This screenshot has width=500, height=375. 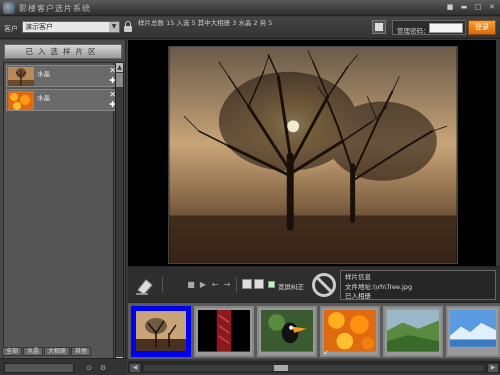 I want to click on login-button: 登录, so click(x=482, y=27).